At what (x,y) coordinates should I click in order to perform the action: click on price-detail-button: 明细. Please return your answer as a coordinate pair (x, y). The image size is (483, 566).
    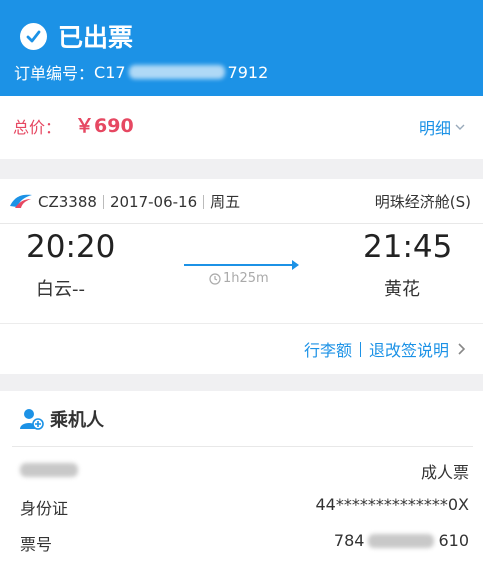
    Looking at the image, I should click on (442, 127).